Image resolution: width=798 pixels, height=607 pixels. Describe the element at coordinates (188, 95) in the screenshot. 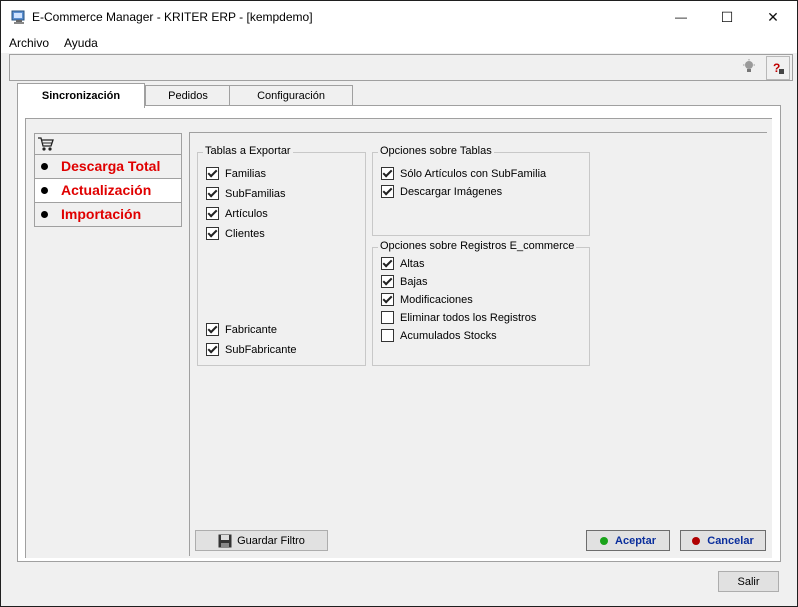

I see `tab-pedidos: Pedidos` at that location.